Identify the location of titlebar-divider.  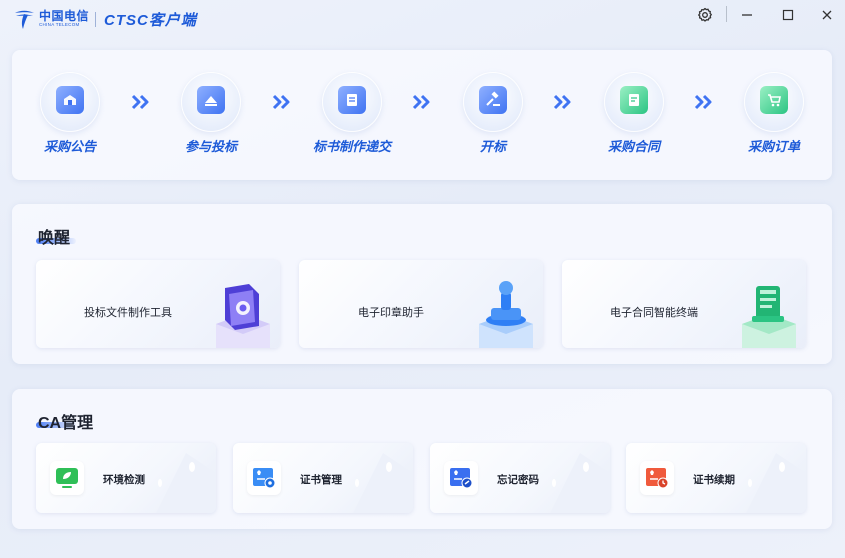
(726, 14).